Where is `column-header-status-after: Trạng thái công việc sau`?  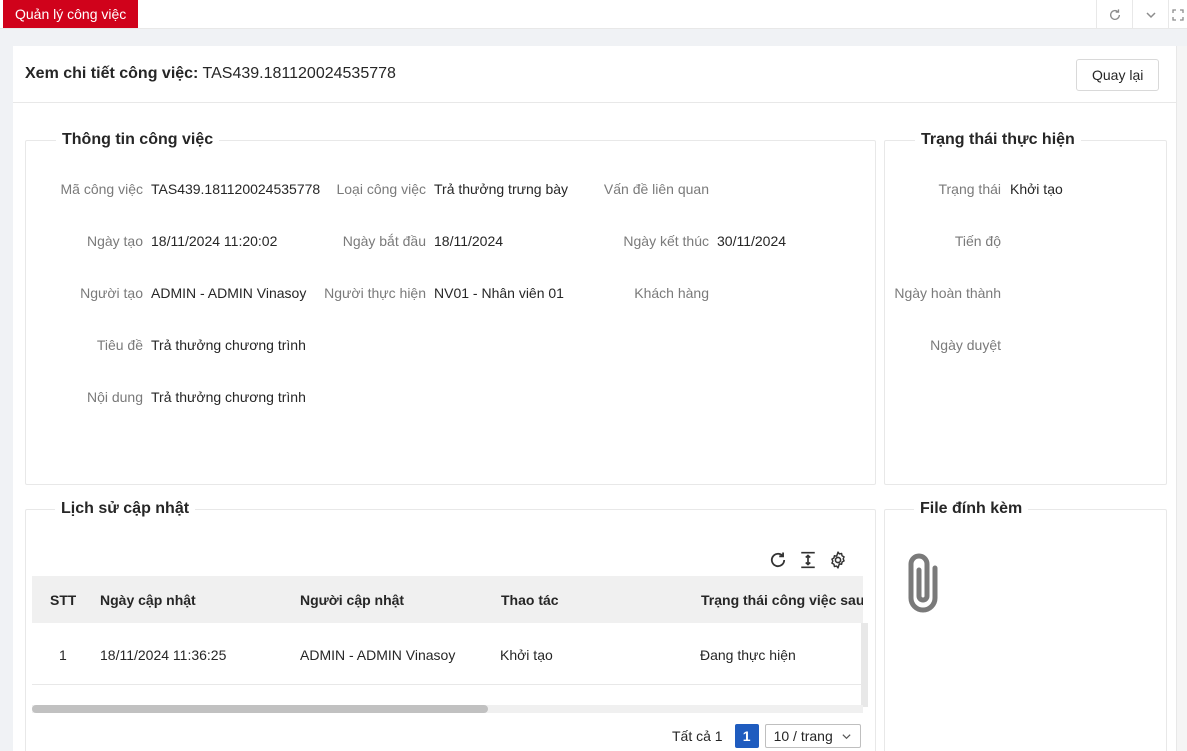 column-header-status-after: Trạng thái công việc sau is located at coordinates (782, 600).